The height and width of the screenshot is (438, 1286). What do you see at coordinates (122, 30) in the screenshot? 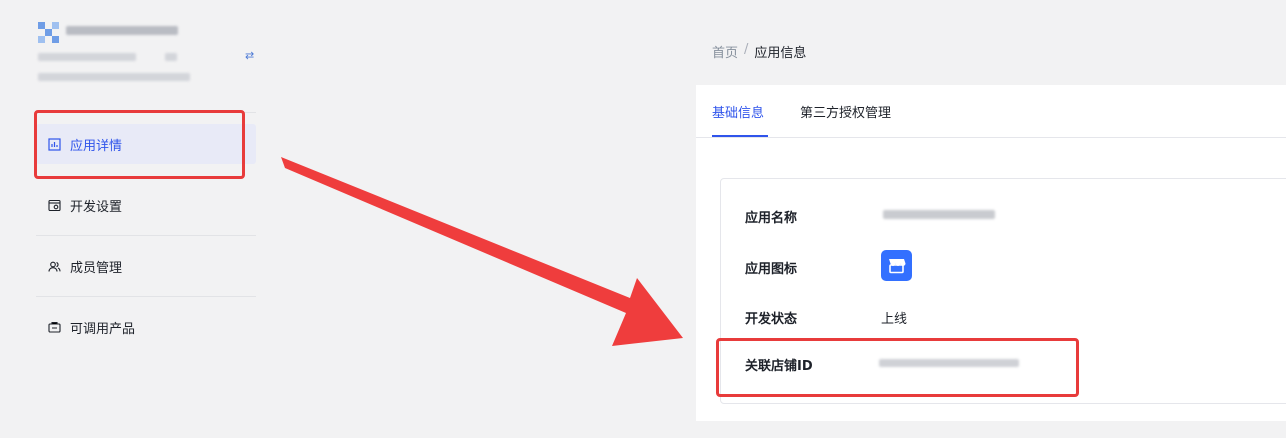
I see `app-name-redacted` at bounding box center [122, 30].